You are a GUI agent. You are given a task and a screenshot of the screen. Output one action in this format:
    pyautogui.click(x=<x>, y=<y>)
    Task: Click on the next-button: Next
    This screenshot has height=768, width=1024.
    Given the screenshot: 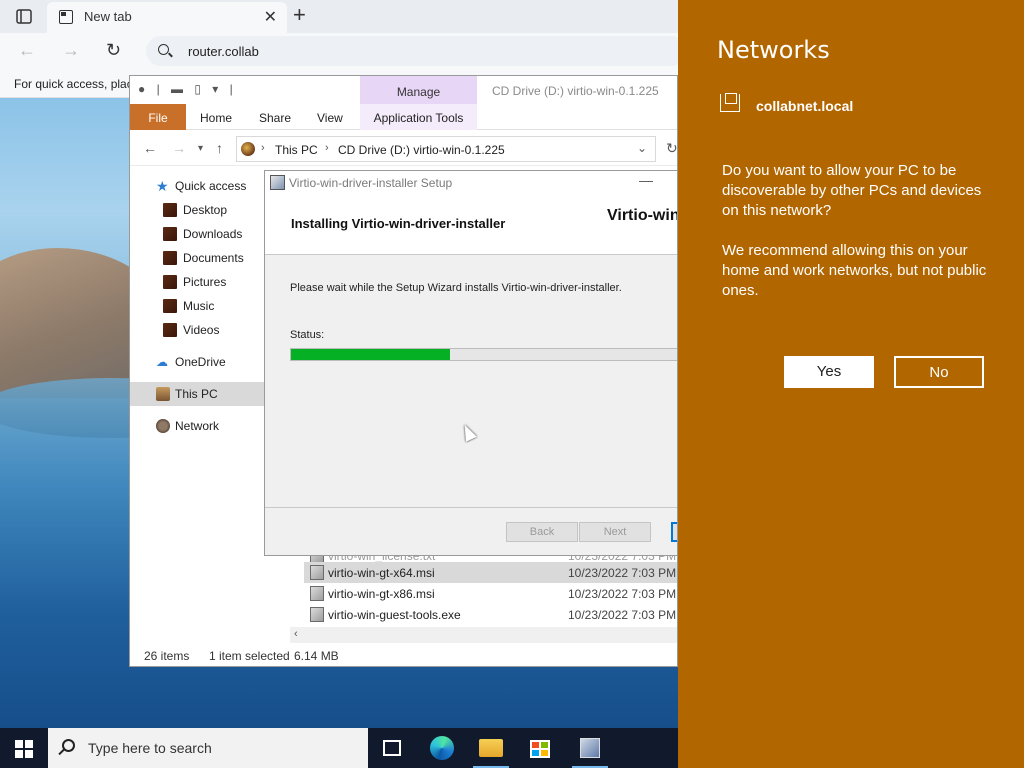 What is the action you would take?
    pyautogui.click(x=615, y=532)
    